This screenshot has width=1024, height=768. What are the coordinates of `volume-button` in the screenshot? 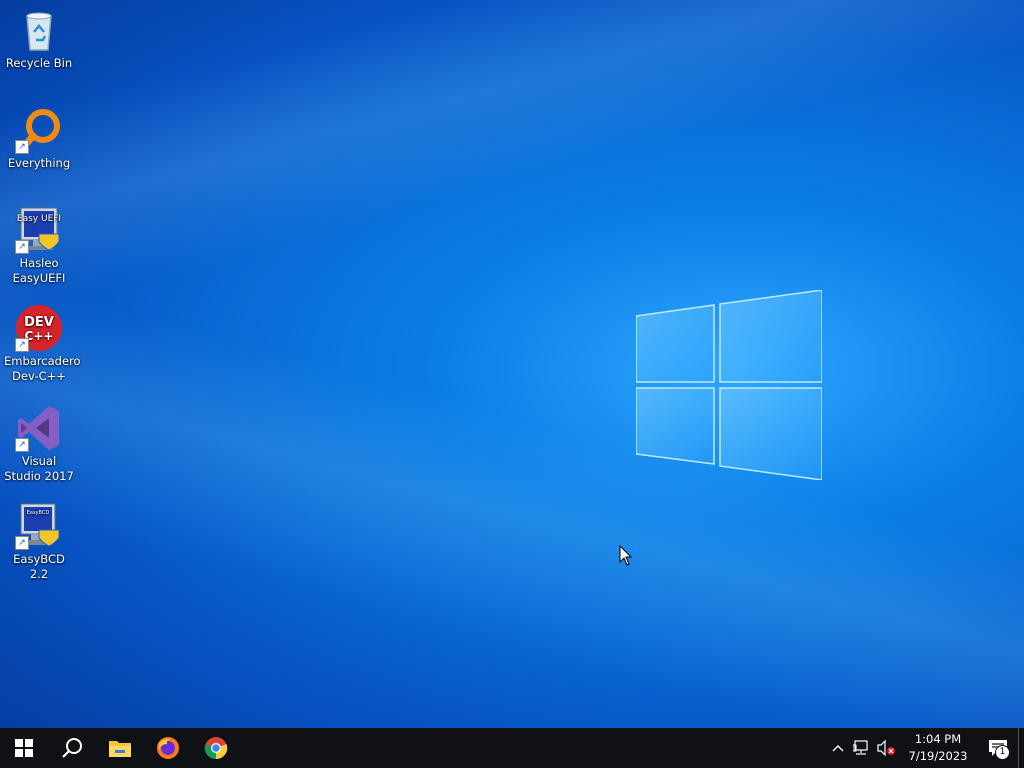 It's located at (886, 748).